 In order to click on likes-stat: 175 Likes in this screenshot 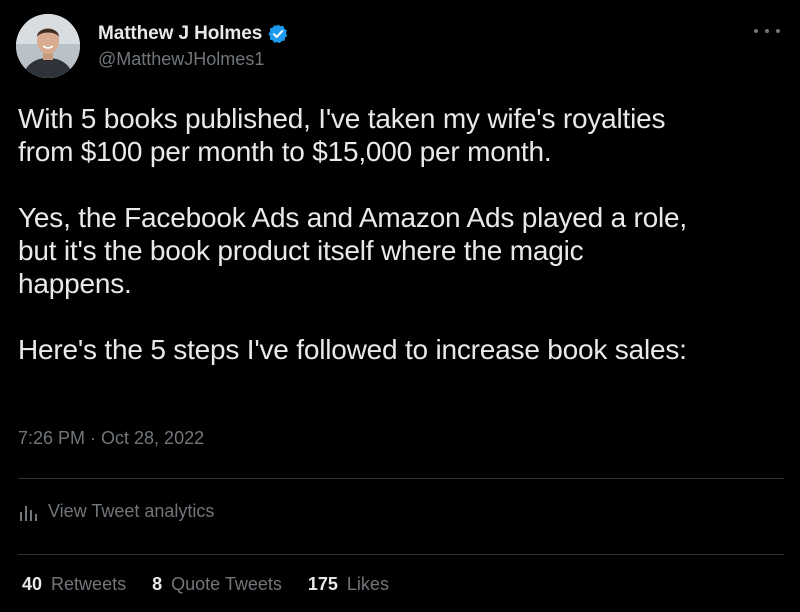, I will do `click(348, 584)`.